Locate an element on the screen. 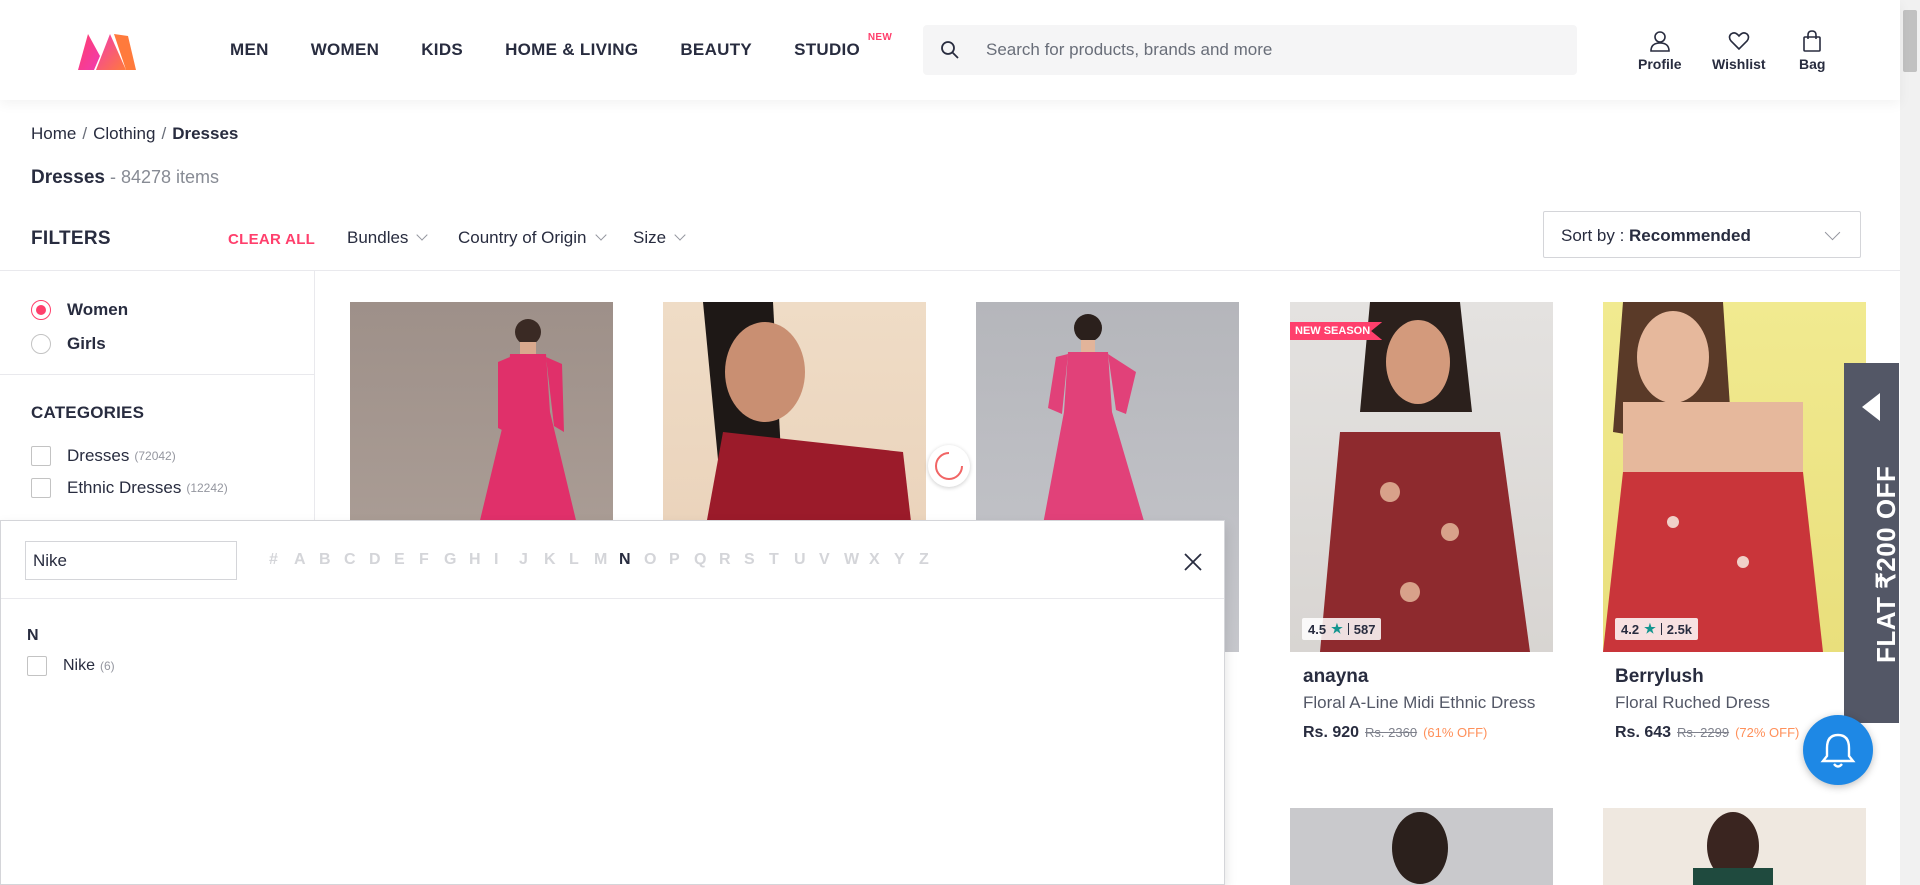 This screenshot has width=1920, height=885. dress-photo-red-paisley is located at coordinates (1425, 477).